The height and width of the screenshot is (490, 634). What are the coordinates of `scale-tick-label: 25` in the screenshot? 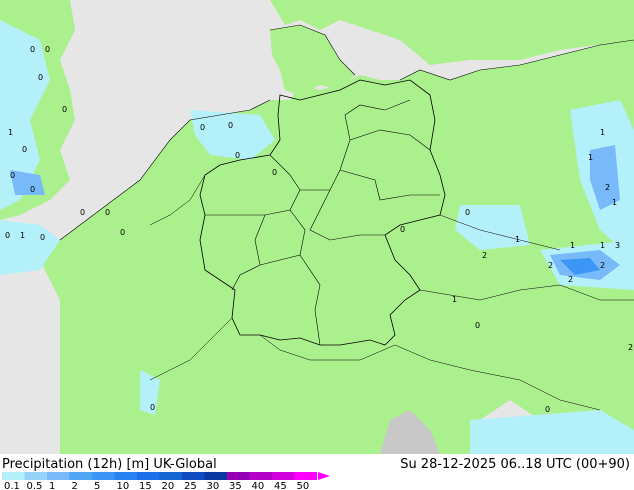 It's located at (190, 485).